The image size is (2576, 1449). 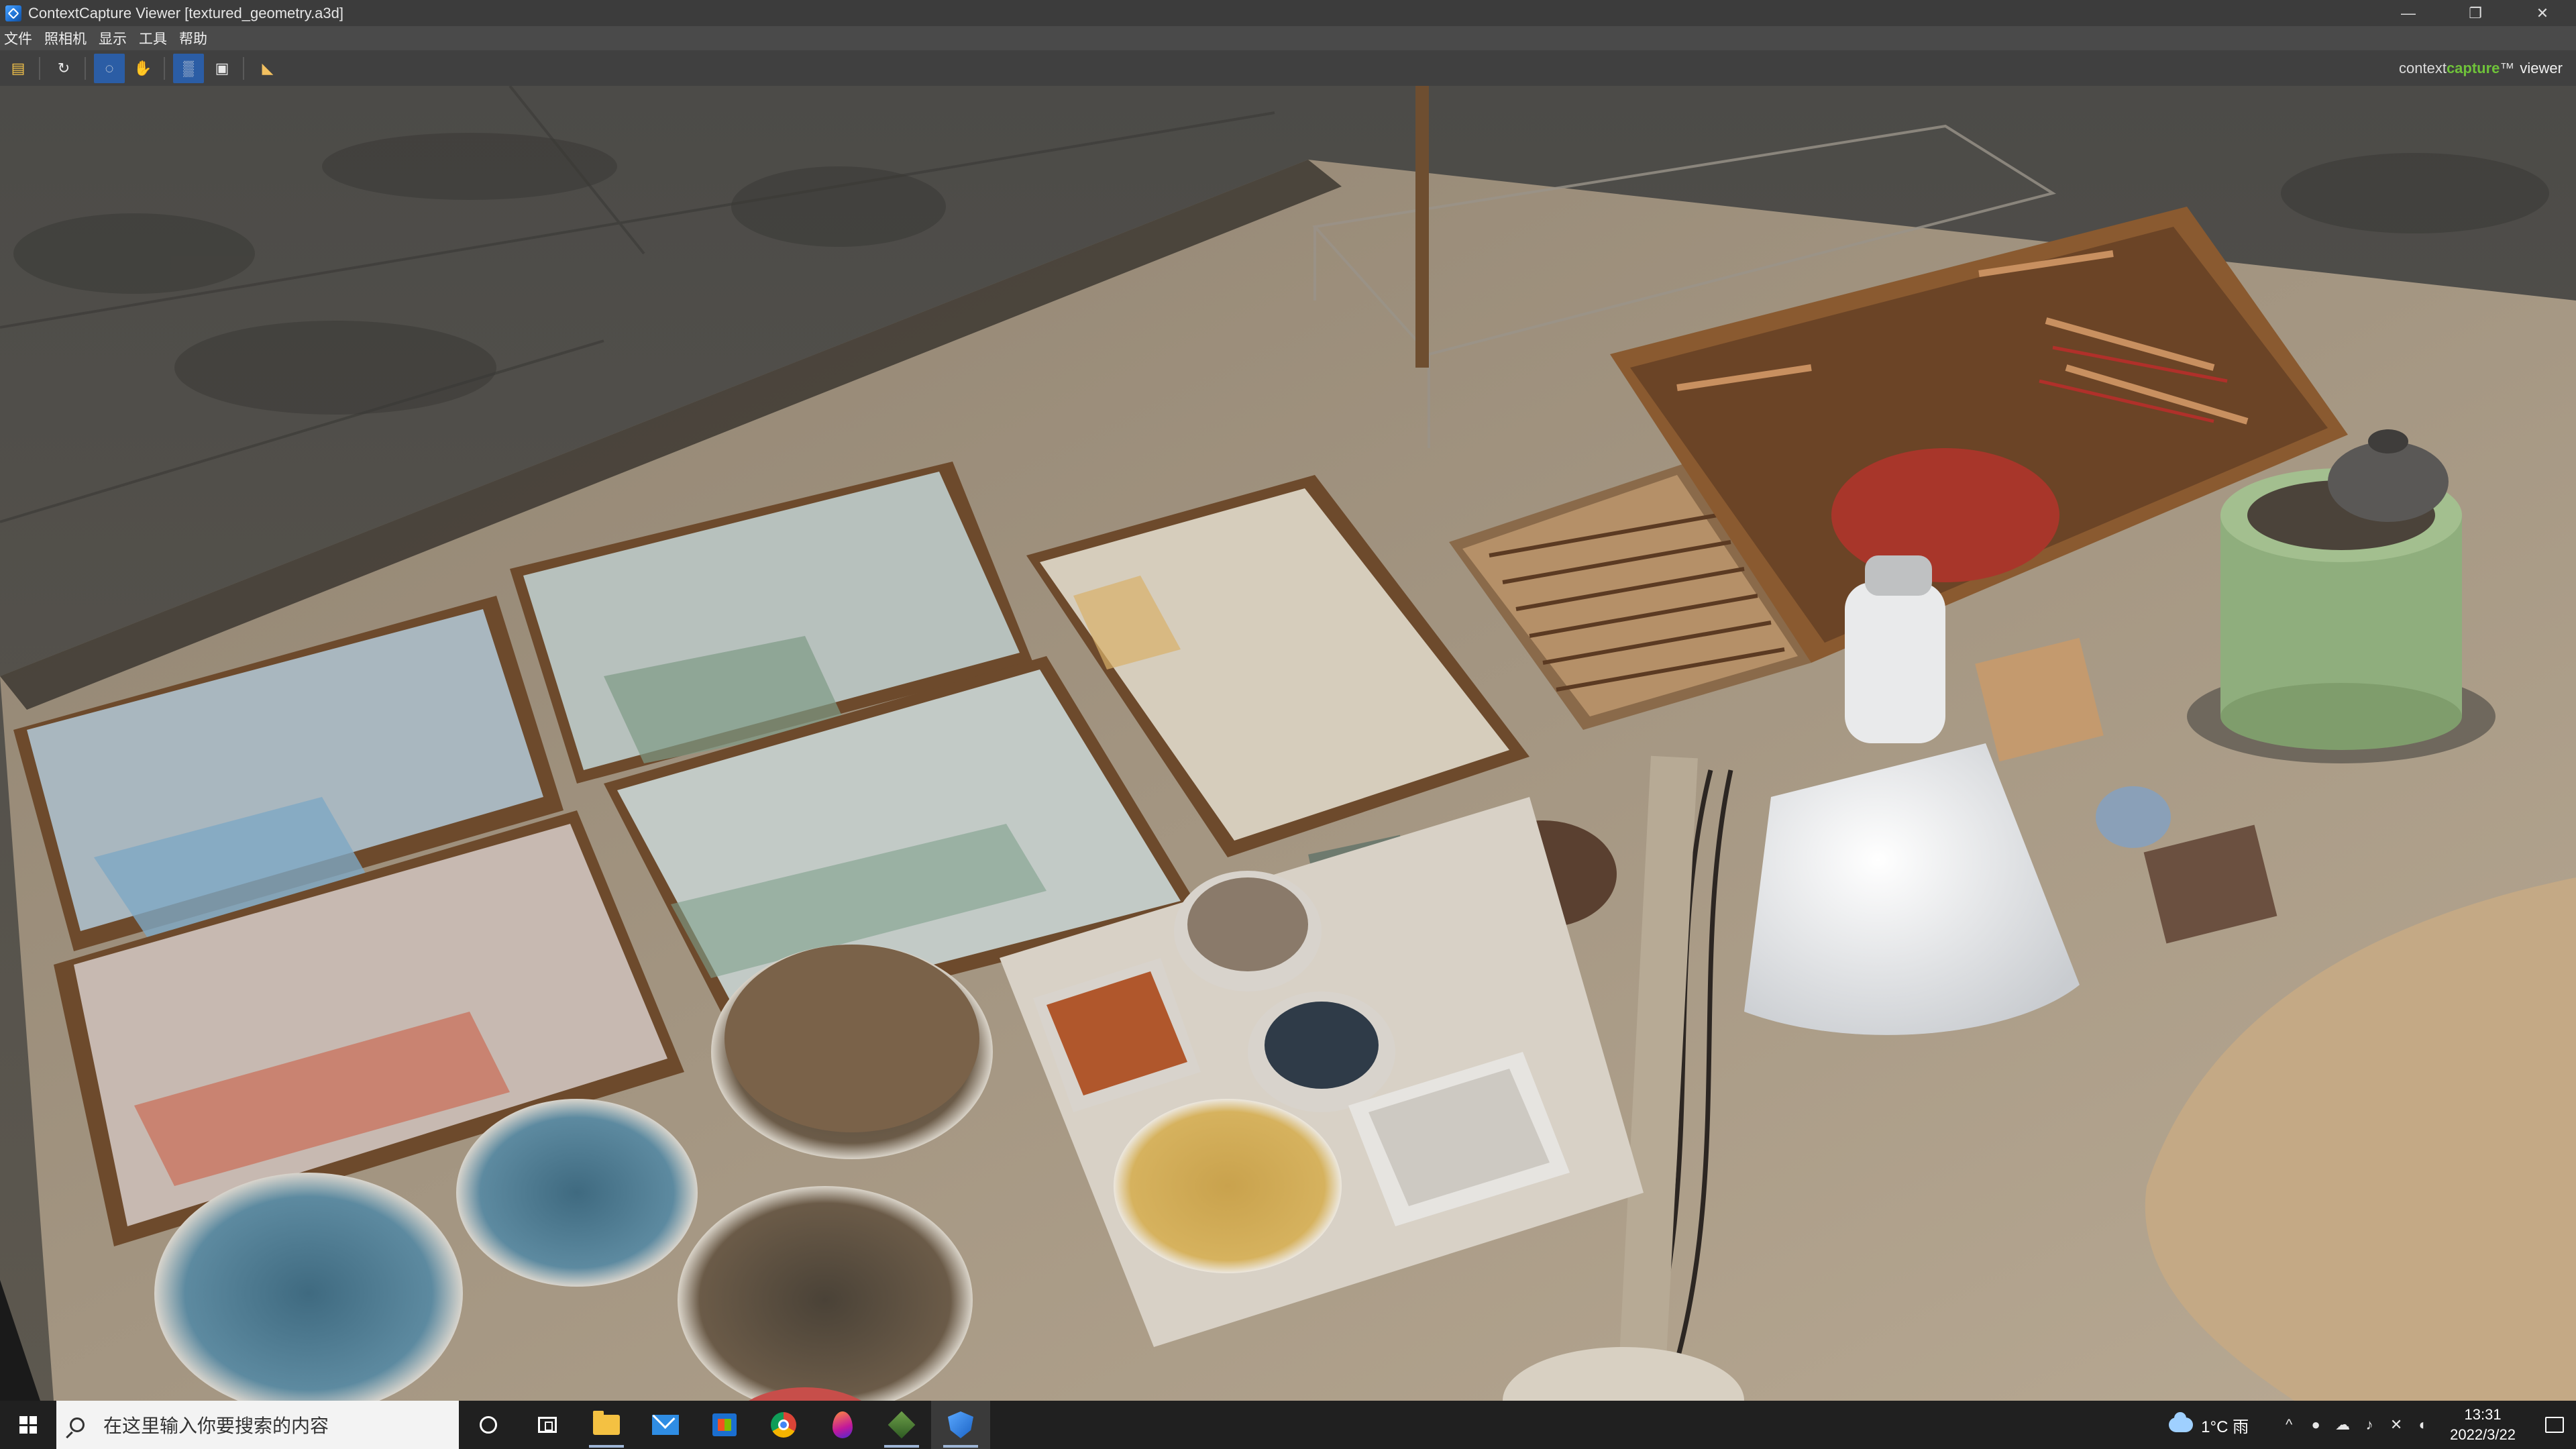 I want to click on contextcapture-icon, so click(x=960, y=1424).